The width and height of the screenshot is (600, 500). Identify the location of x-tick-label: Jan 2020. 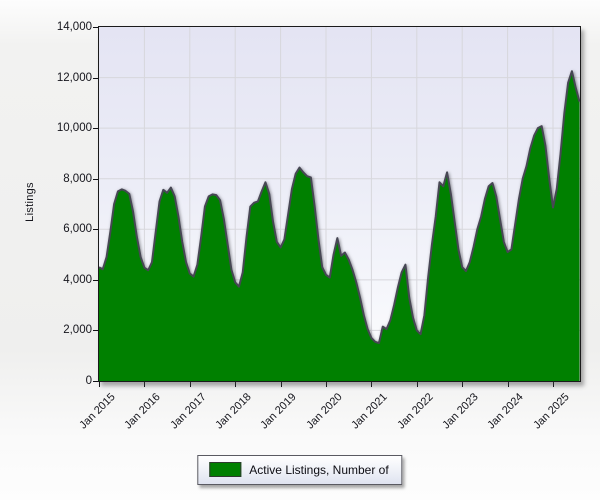
(324, 411).